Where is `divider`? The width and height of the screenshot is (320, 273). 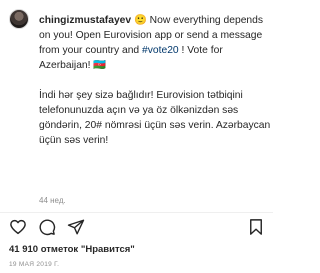
divider is located at coordinates (136, 212).